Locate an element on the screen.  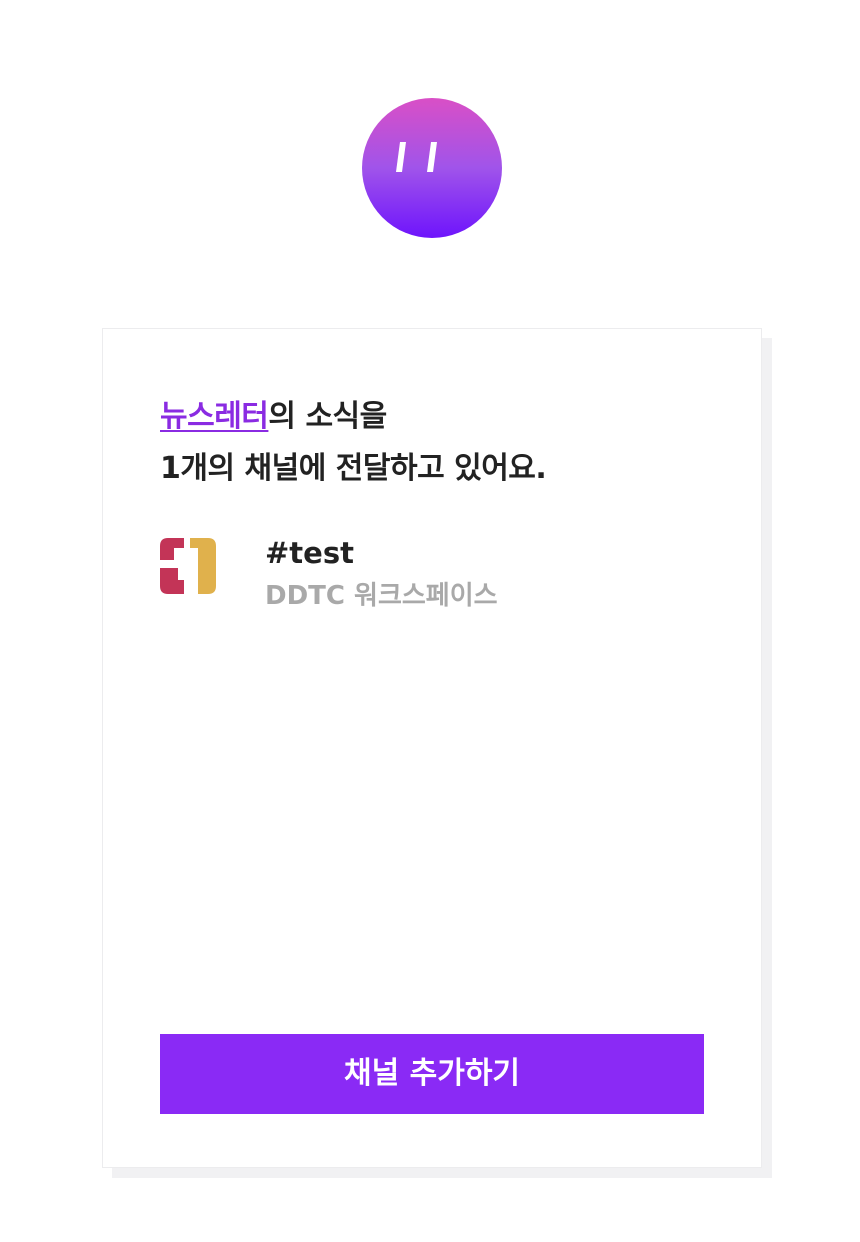
brand-logo is located at coordinates (432, 168).